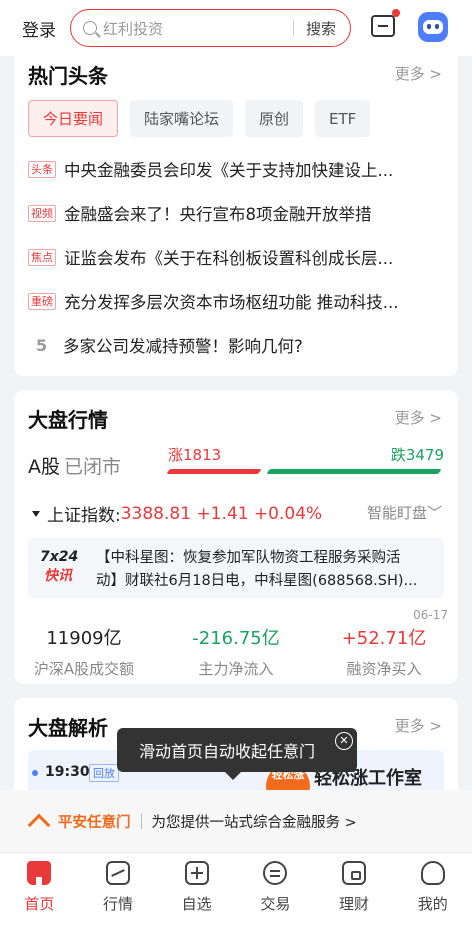 The width and height of the screenshot is (472, 926). Describe the element at coordinates (67, 772) in the screenshot. I see `live-time: 19:30` at that location.